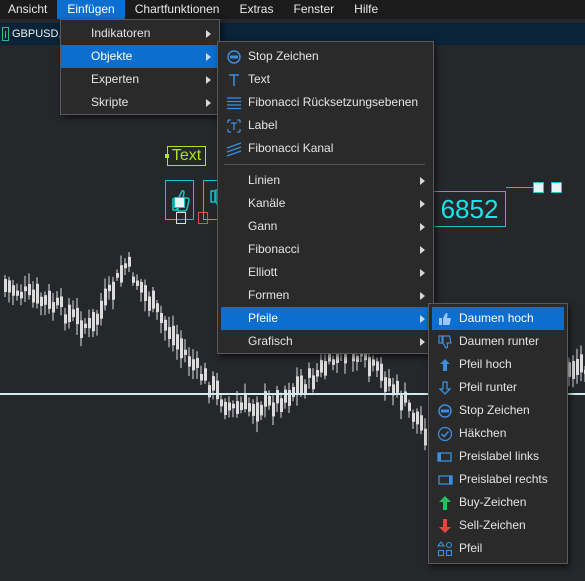 Image resolution: width=585 pixels, height=581 pixels. I want to click on menu-item-label: Sell-Zeichen, so click(492, 525).